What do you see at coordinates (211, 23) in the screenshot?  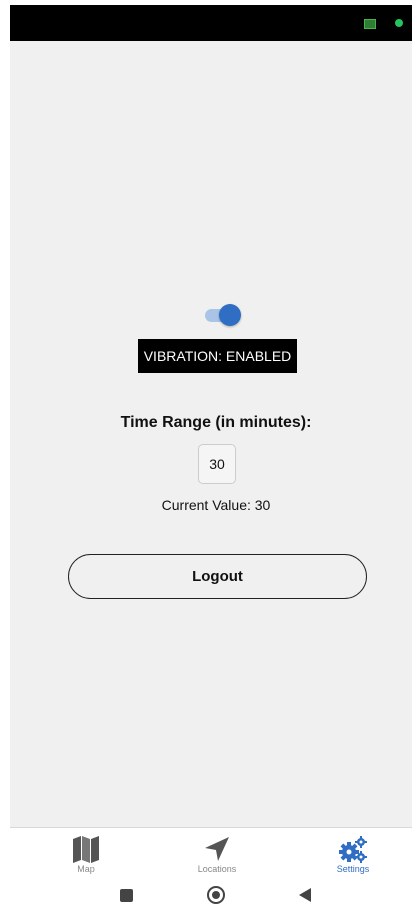 I see `status-bar` at bounding box center [211, 23].